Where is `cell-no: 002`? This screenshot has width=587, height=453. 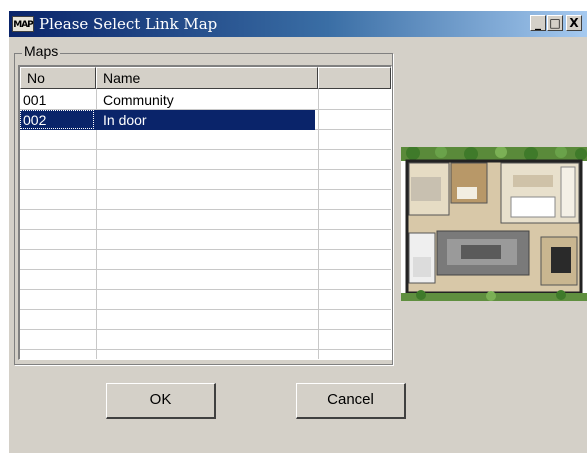
cell-no: 002 is located at coordinates (35, 120).